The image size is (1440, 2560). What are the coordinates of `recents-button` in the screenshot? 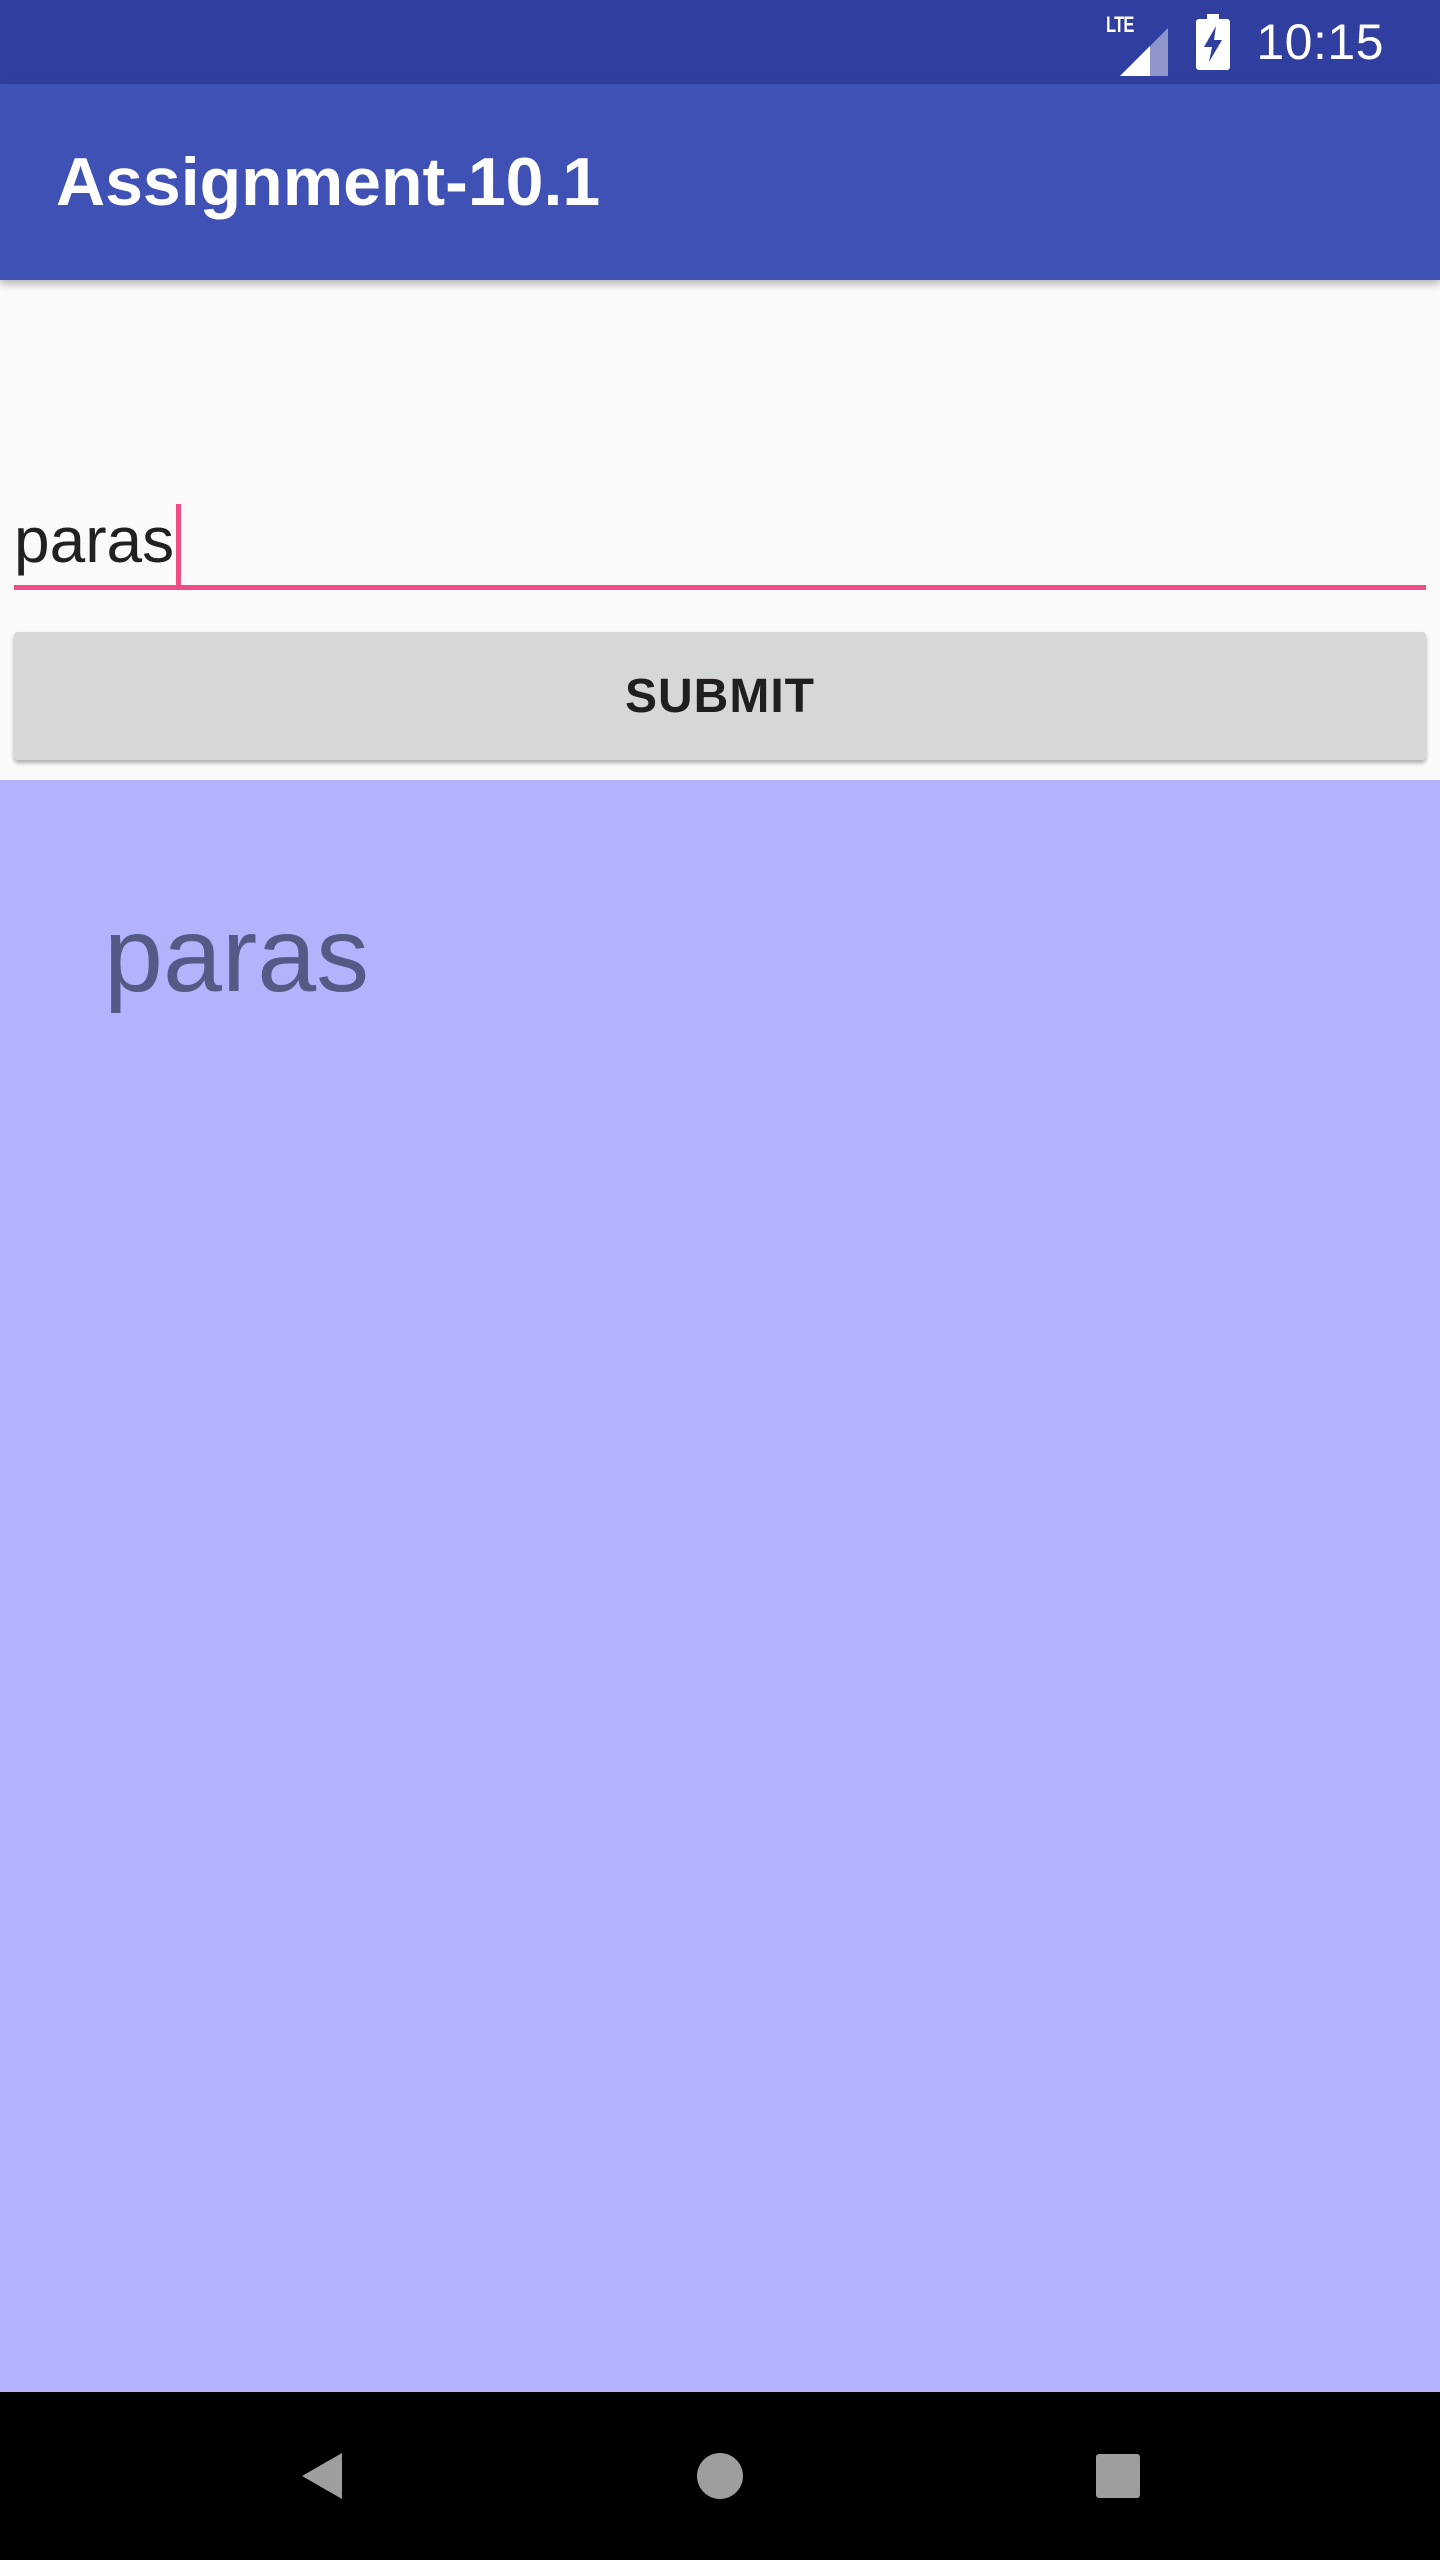 It's located at (1118, 2476).